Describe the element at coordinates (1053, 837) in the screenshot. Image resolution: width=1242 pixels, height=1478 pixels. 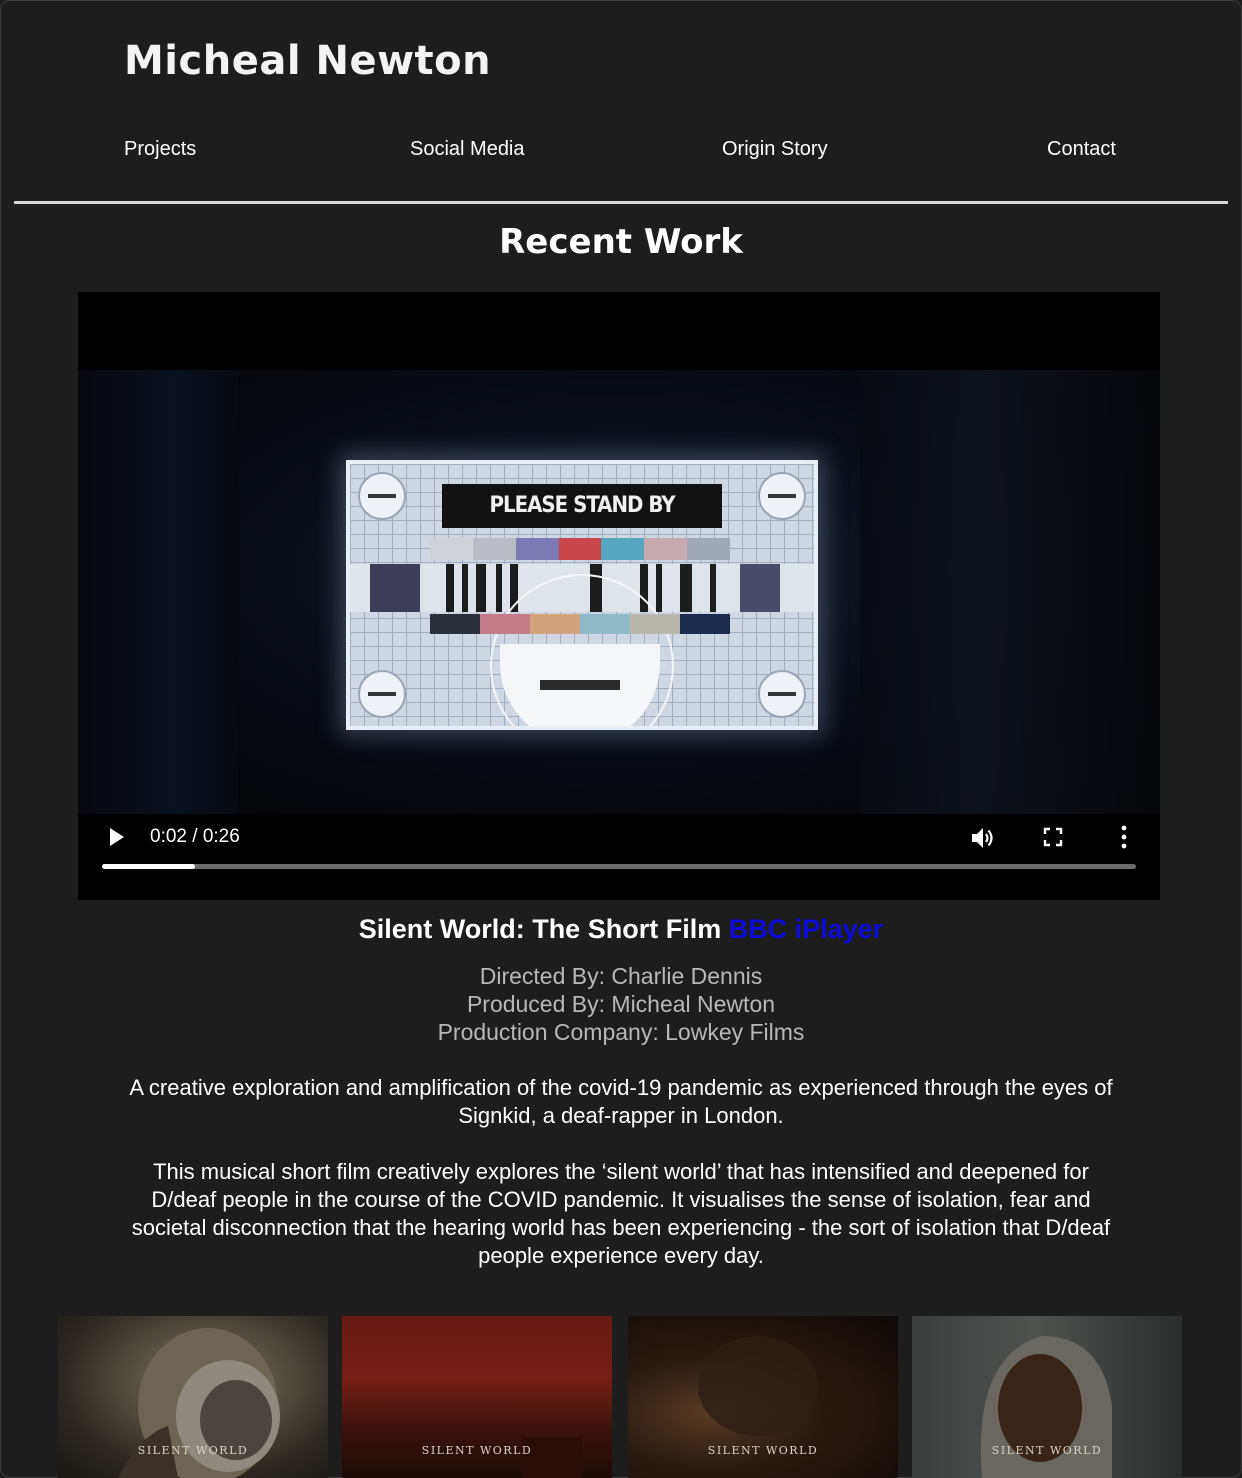
I see `fullscreen-icon` at that location.